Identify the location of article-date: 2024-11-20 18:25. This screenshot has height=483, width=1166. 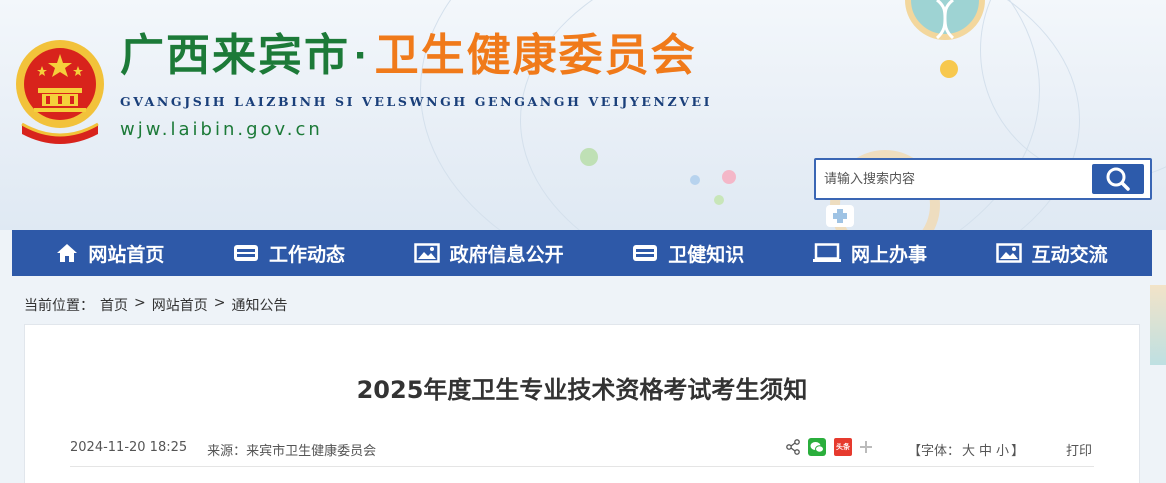
(129, 447).